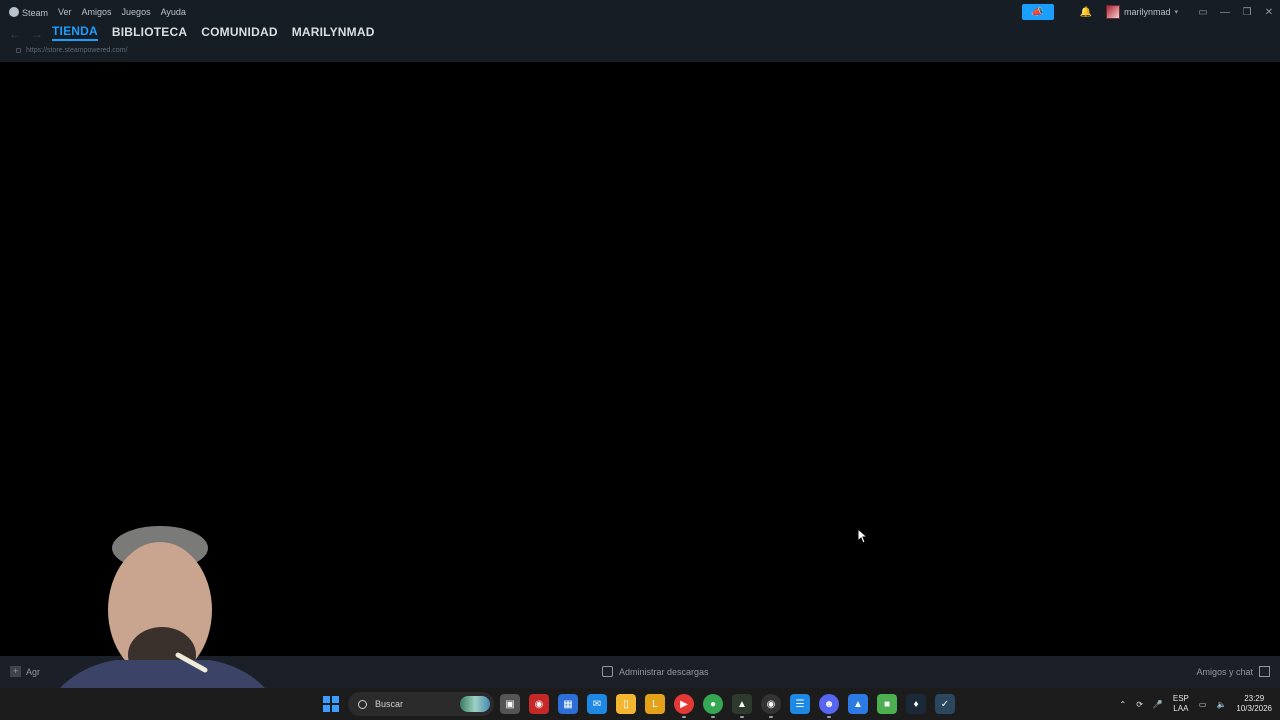 This screenshot has width=1280, height=720. I want to click on media-player-icon: ▶, so click(684, 706).